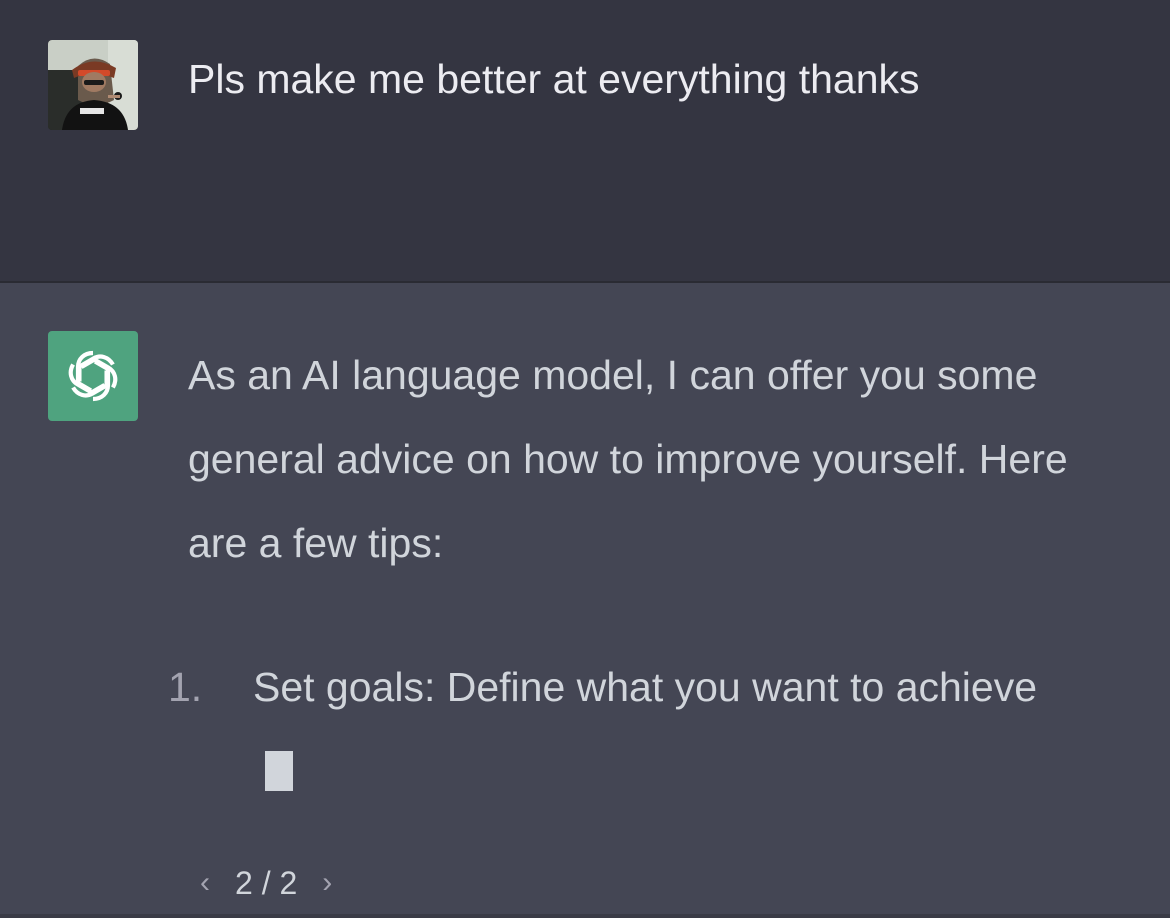 The image size is (1170, 918). What do you see at coordinates (554, 79) in the screenshot?
I see `user-message-text: Pls make me better at everything thanks` at bounding box center [554, 79].